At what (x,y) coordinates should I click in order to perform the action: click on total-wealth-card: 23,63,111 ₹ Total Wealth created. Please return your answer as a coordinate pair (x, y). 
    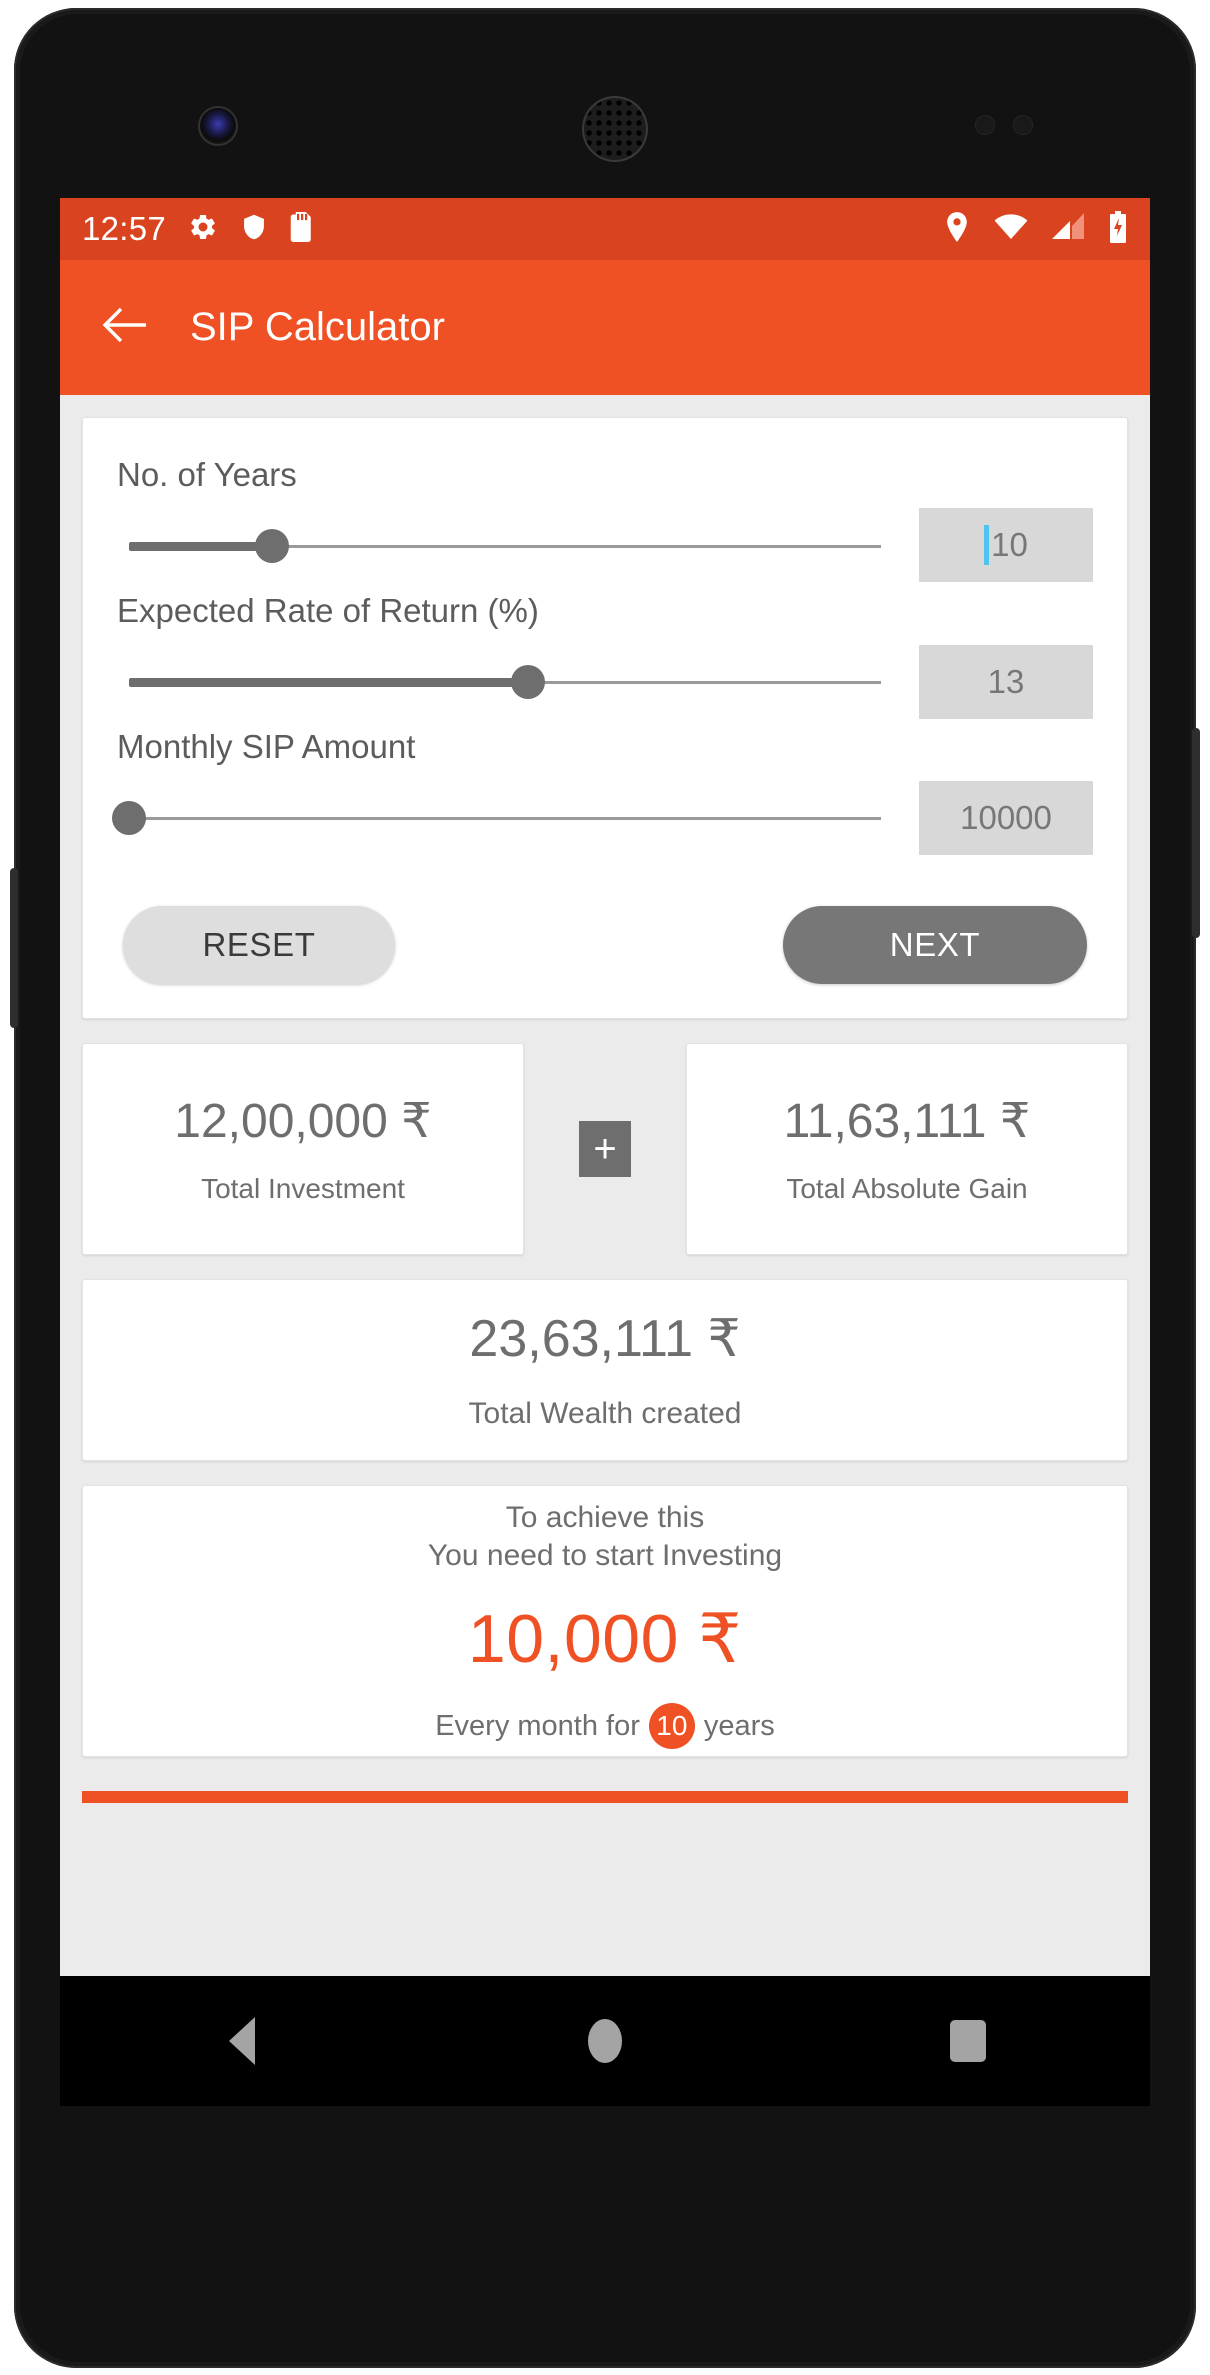
    Looking at the image, I should click on (605, 1370).